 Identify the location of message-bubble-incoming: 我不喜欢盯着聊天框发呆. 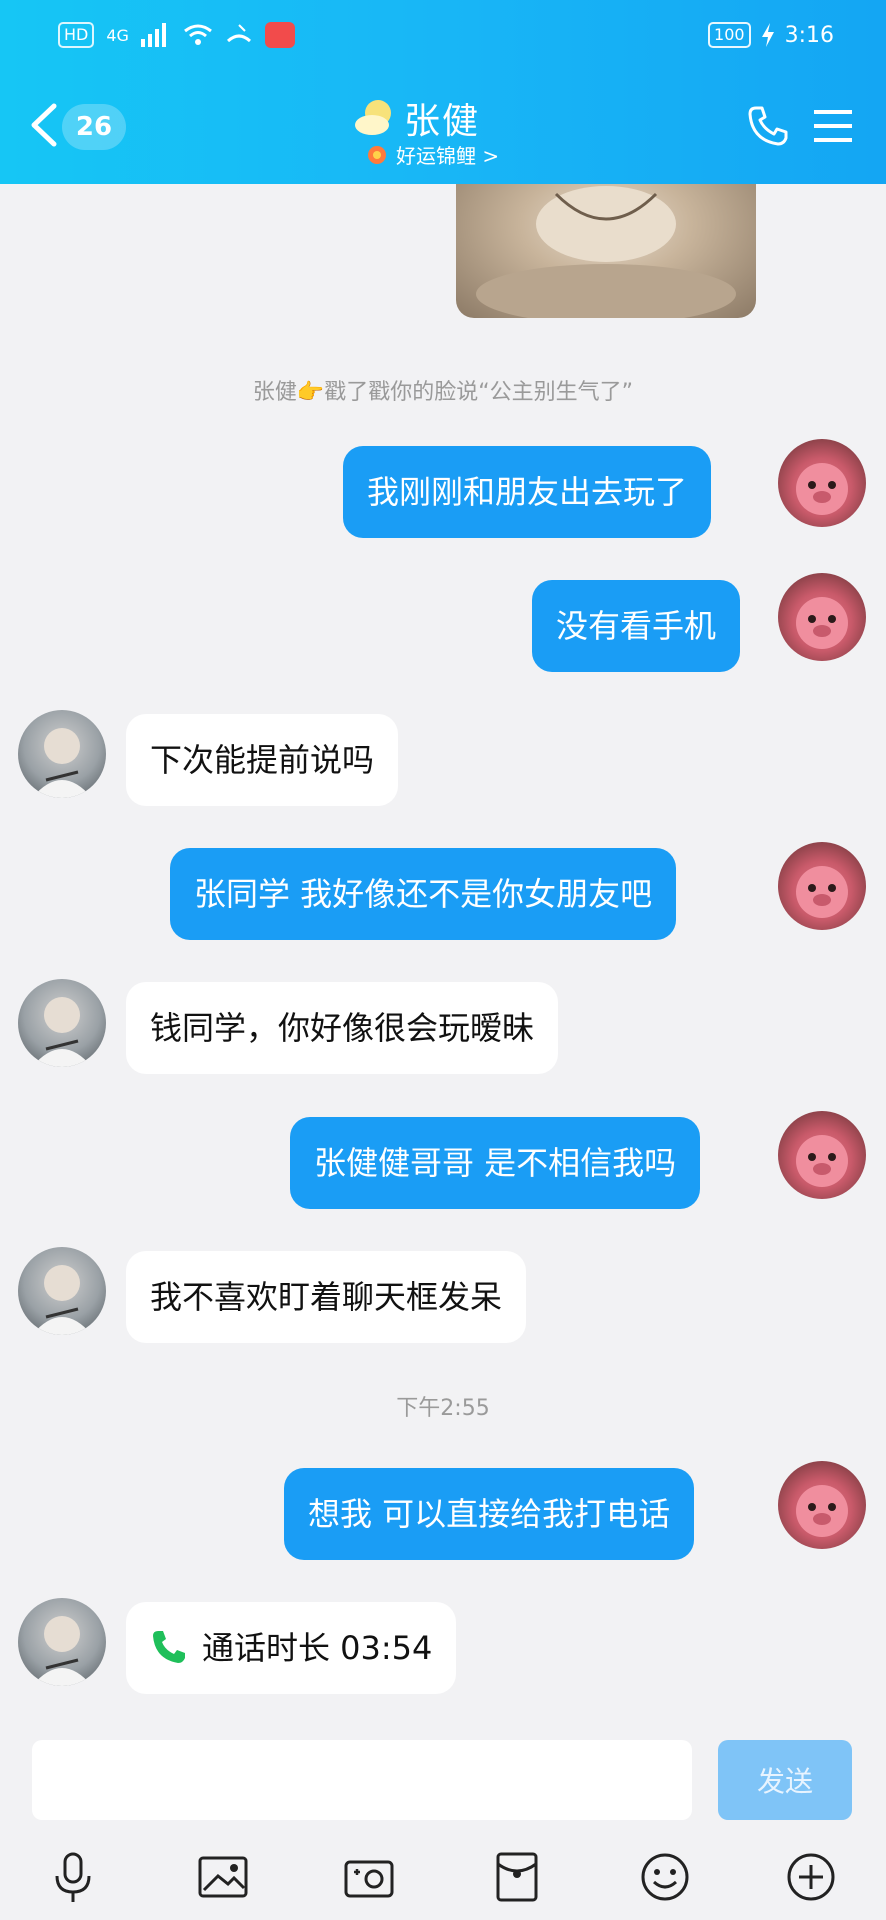
(326, 1297).